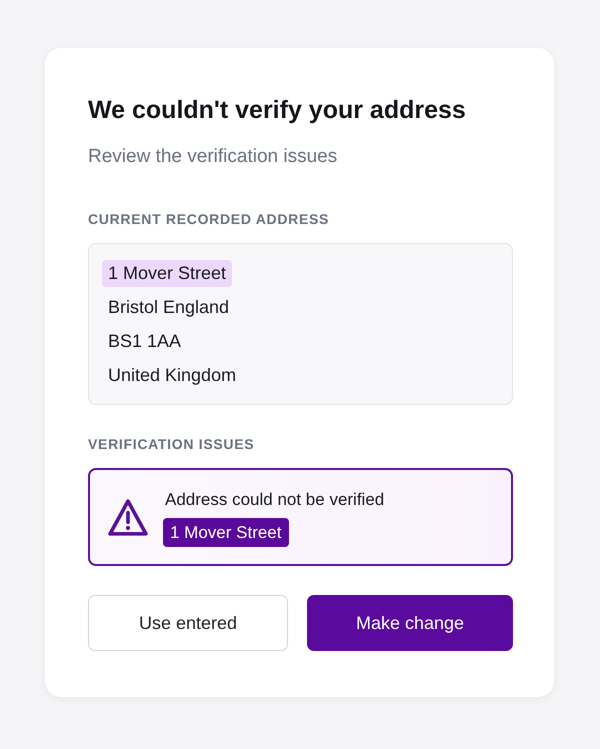  Describe the element at coordinates (172, 444) in the screenshot. I see `section-label: VERIFICATION ISSUES` at that location.